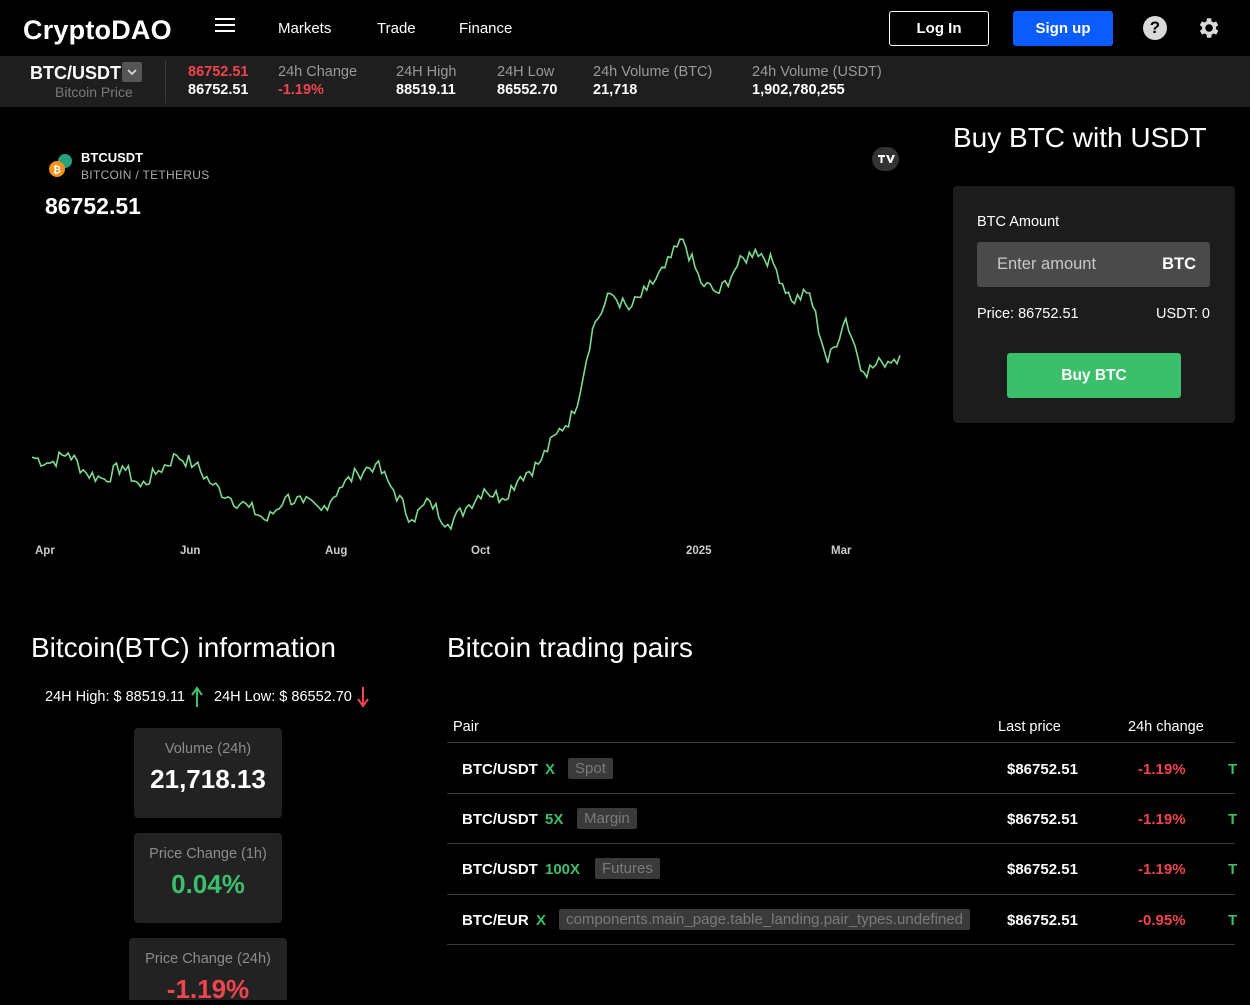  What do you see at coordinates (1028, 314) in the screenshot?
I see `buy-price: Price: 86752.51` at bounding box center [1028, 314].